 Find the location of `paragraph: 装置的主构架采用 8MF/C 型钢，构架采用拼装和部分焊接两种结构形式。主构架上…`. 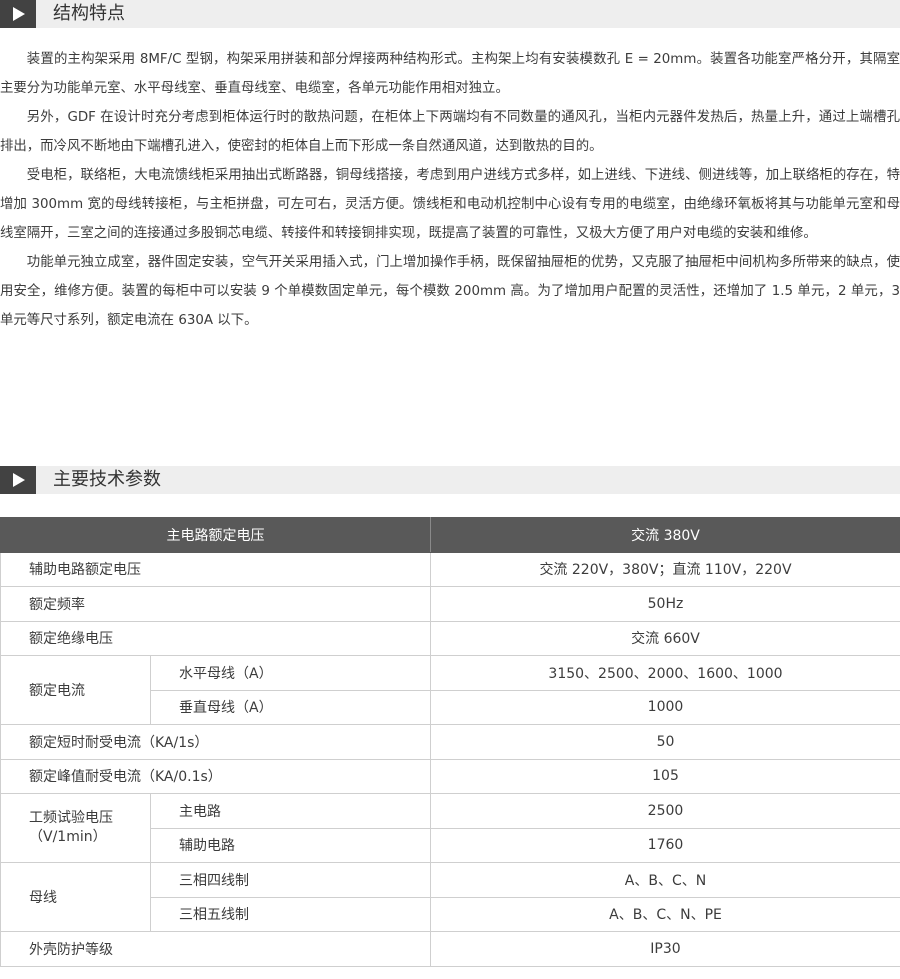

paragraph: 装置的主构架采用 8MF/C 型钢，构架采用拼装和部分焊接两种结构形式。主构架上… is located at coordinates (450, 74).